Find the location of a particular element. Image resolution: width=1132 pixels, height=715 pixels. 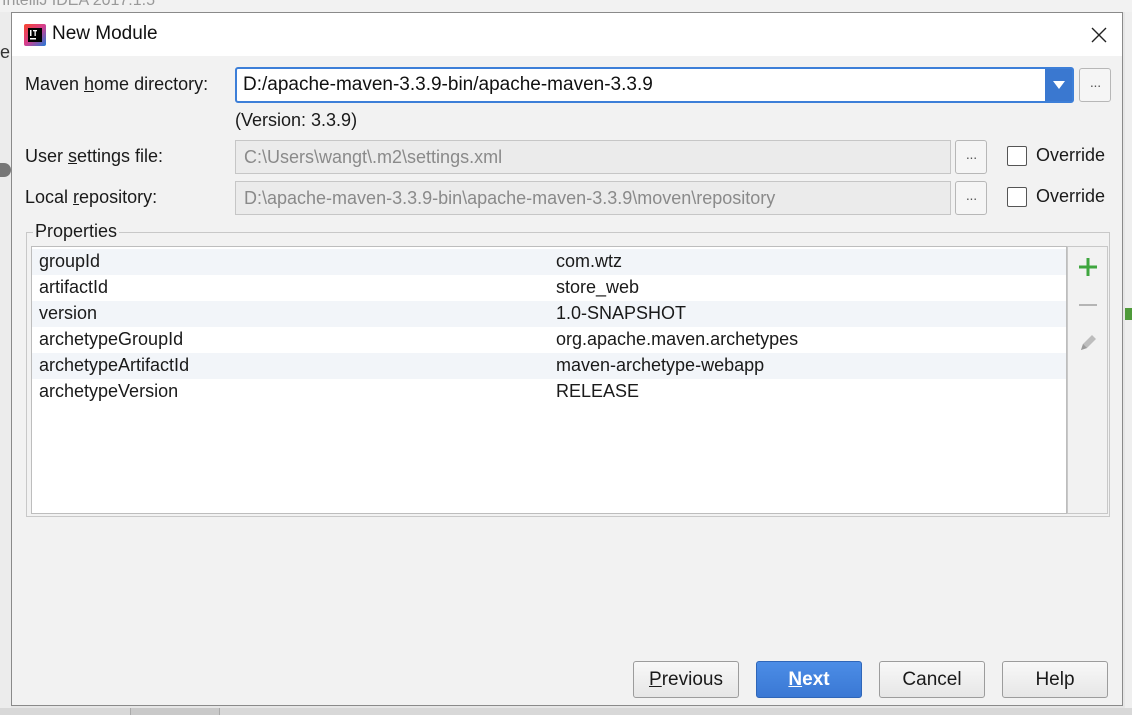

background-ide-title: IntelliJ IDEA 2017.1.5 is located at coordinates (78, 4).